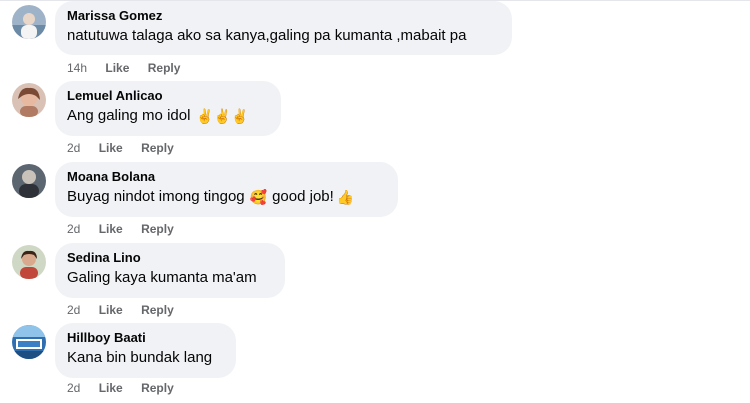 The height and width of the screenshot is (403, 750). I want to click on comment-text-body: Galing kaya kumanta ma'am, so click(162, 277).